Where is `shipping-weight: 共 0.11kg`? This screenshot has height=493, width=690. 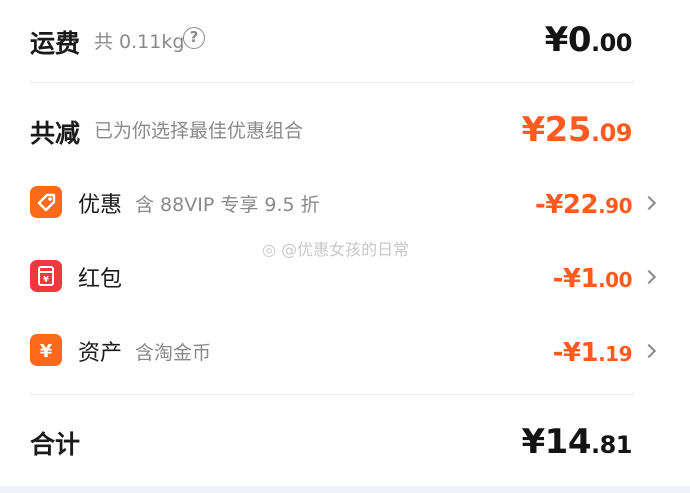
shipping-weight: 共 0.11kg is located at coordinates (139, 42).